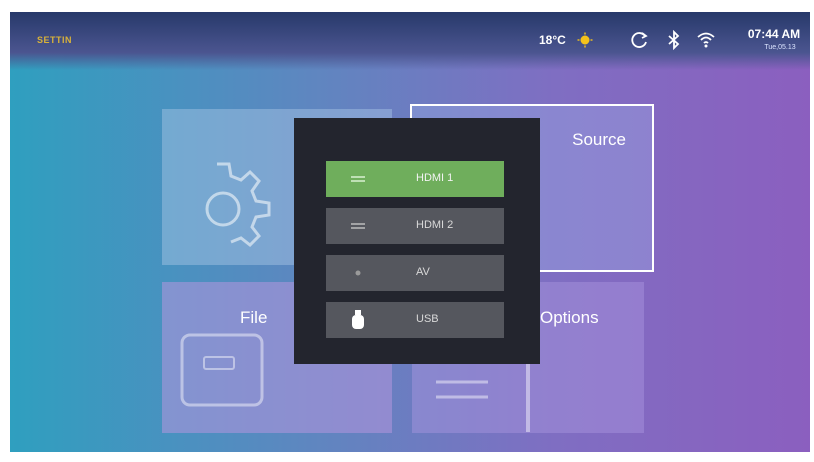 Image resolution: width=814 pixels, height=462 pixels. What do you see at coordinates (415, 179) in the screenshot?
I see `source-option-hdmi-1: HDMI 1` at bounding box center [415, 179].